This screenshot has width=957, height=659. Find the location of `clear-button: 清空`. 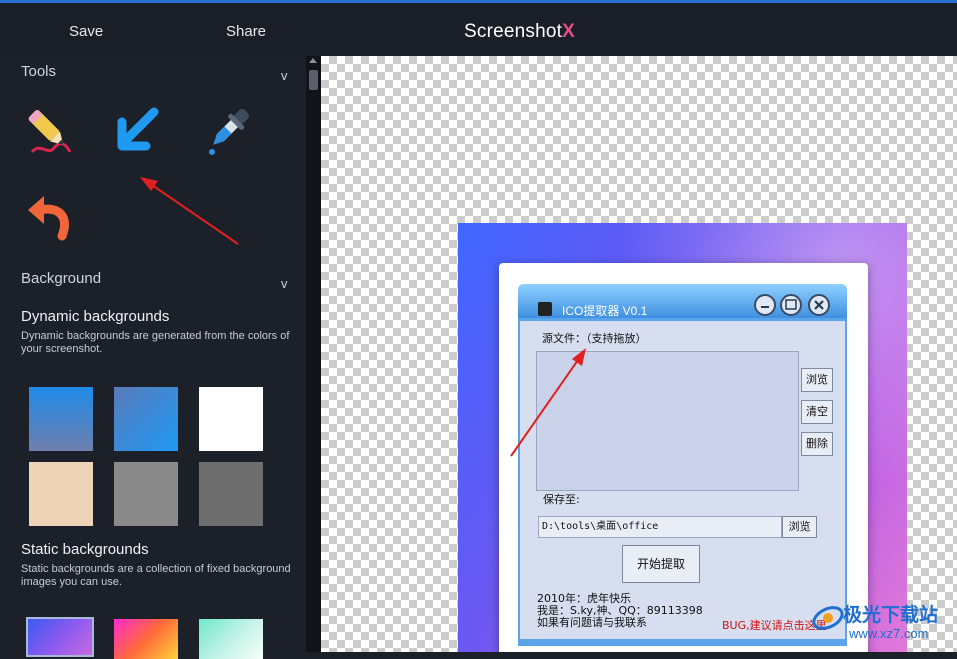

clear-button: 清空 is located at coordinates (817, 412).